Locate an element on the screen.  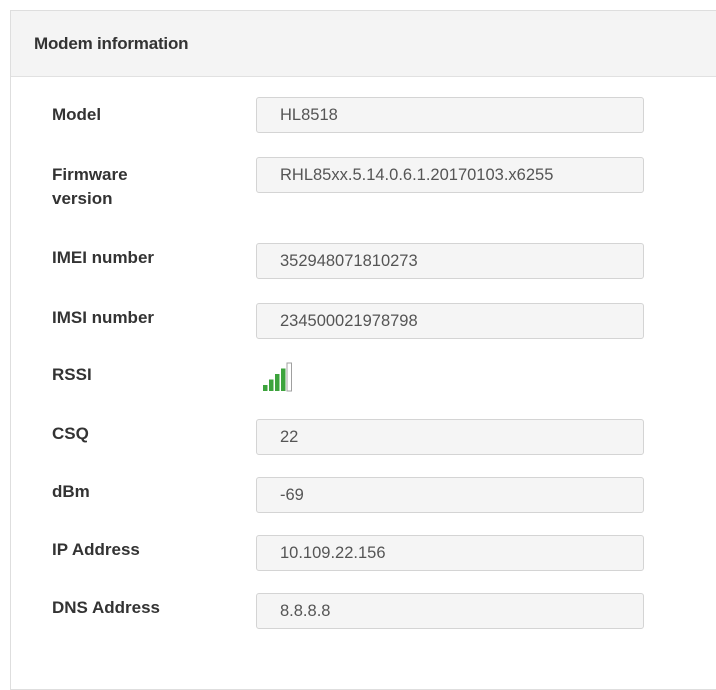
firmware-label: Firmware version is located at coordinates (147, 187).